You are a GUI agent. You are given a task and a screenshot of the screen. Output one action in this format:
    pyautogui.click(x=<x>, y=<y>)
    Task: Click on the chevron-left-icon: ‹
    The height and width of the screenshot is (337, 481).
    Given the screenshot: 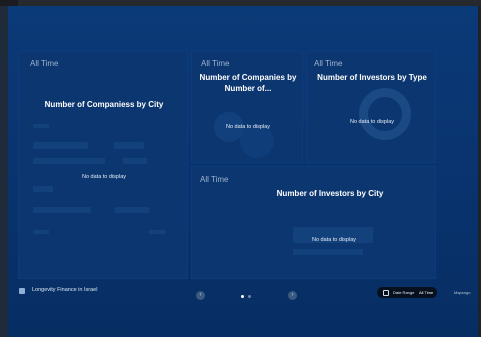 What is the action you would take?
    pyautogui.click(x=200, y=295)
    